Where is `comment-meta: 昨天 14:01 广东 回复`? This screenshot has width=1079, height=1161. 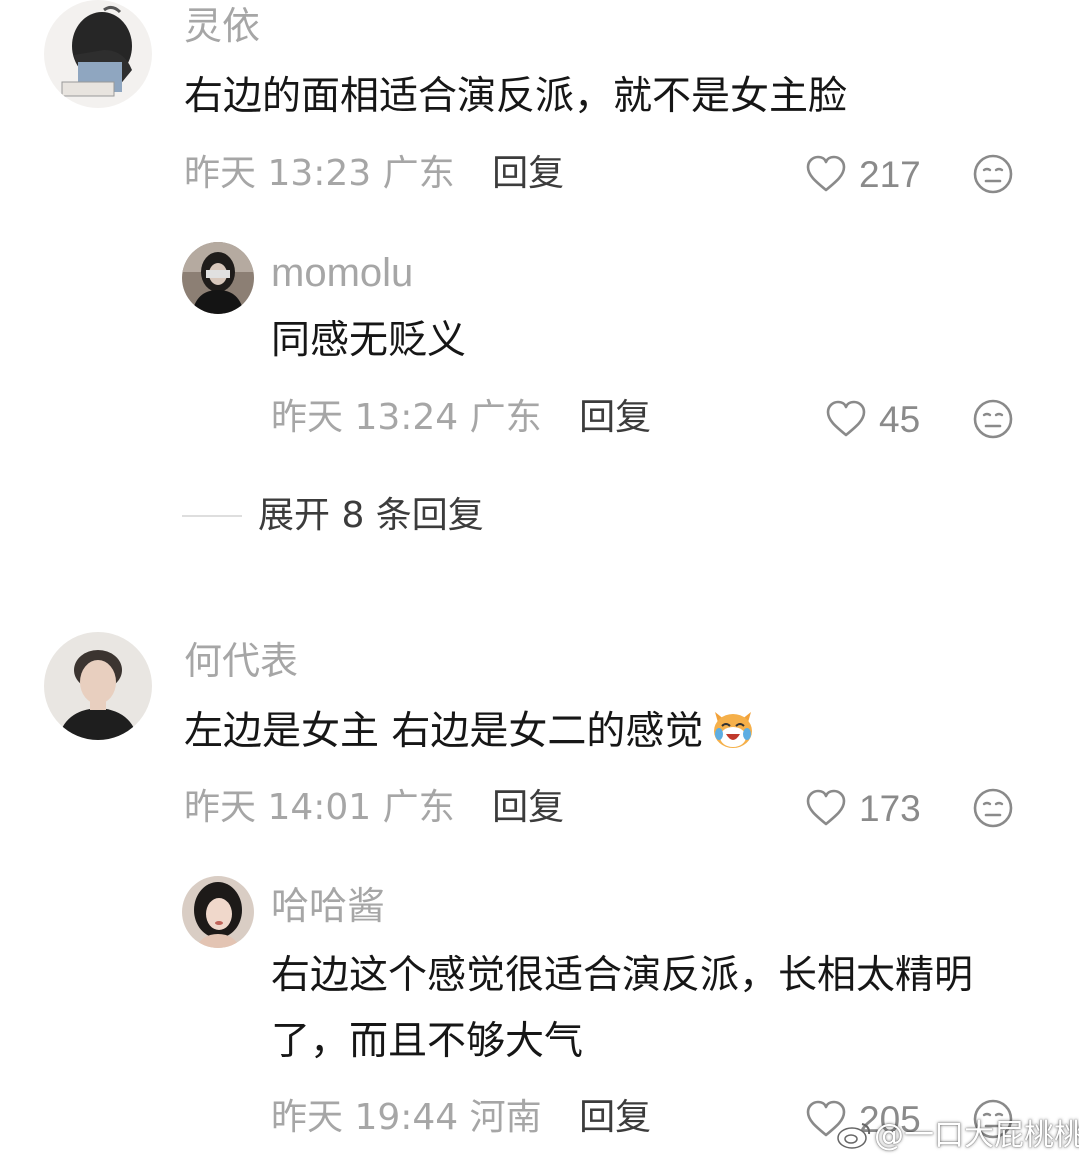 comment-meta: 昨天 14:01 广东 回复 is located at coordinates (374, 808).